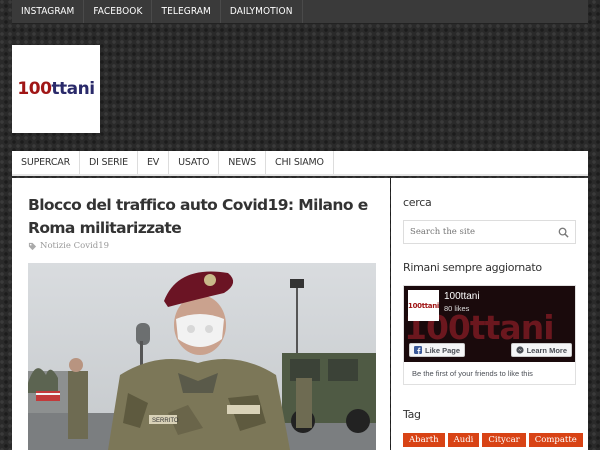 The height and width of the screenshot is (450, 600). What do you see at coordinates (463, 440) in the screenshot?
I see `tag-audi: Audi` at bounding box center [463, 440].